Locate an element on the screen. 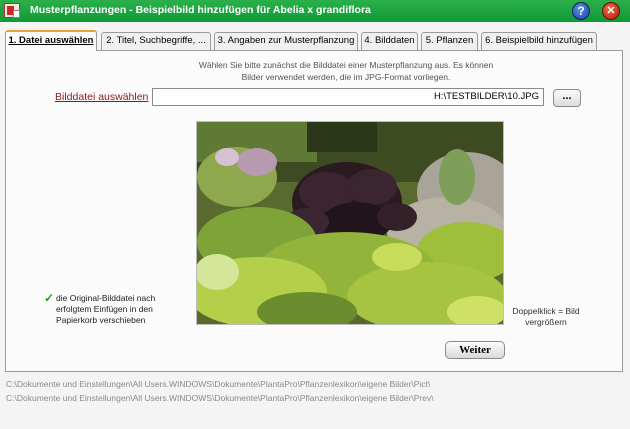 The height and width of the screenshot is (429, 630). tab-datei-auswaehlen: 1. Datei auswählen is located at coordinates (51, 40).